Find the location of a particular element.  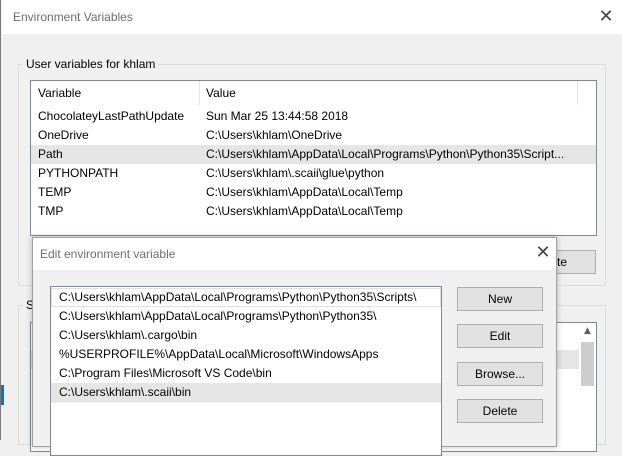

dialog-close-icon: ✕ is located at coordinates (543, 253).